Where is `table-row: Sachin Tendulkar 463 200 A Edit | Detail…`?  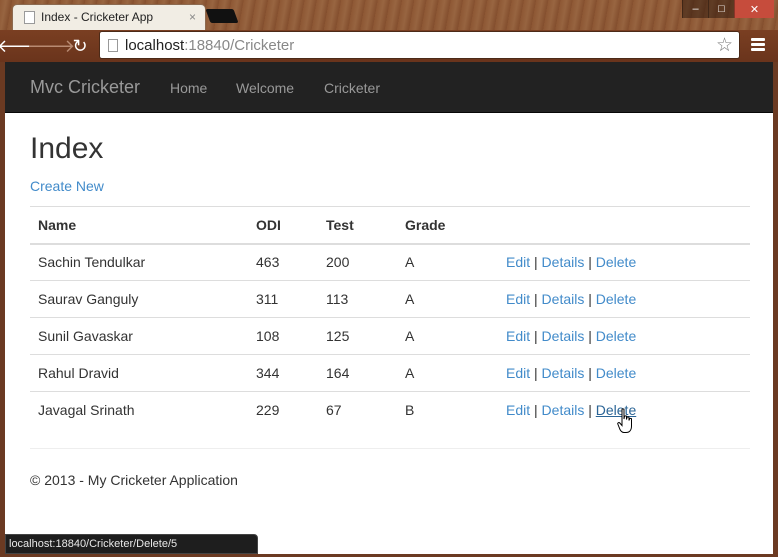
table-row: Sachin Tendulkar 463 200 A Edit | Detail… is located at coordinates (390, 261).